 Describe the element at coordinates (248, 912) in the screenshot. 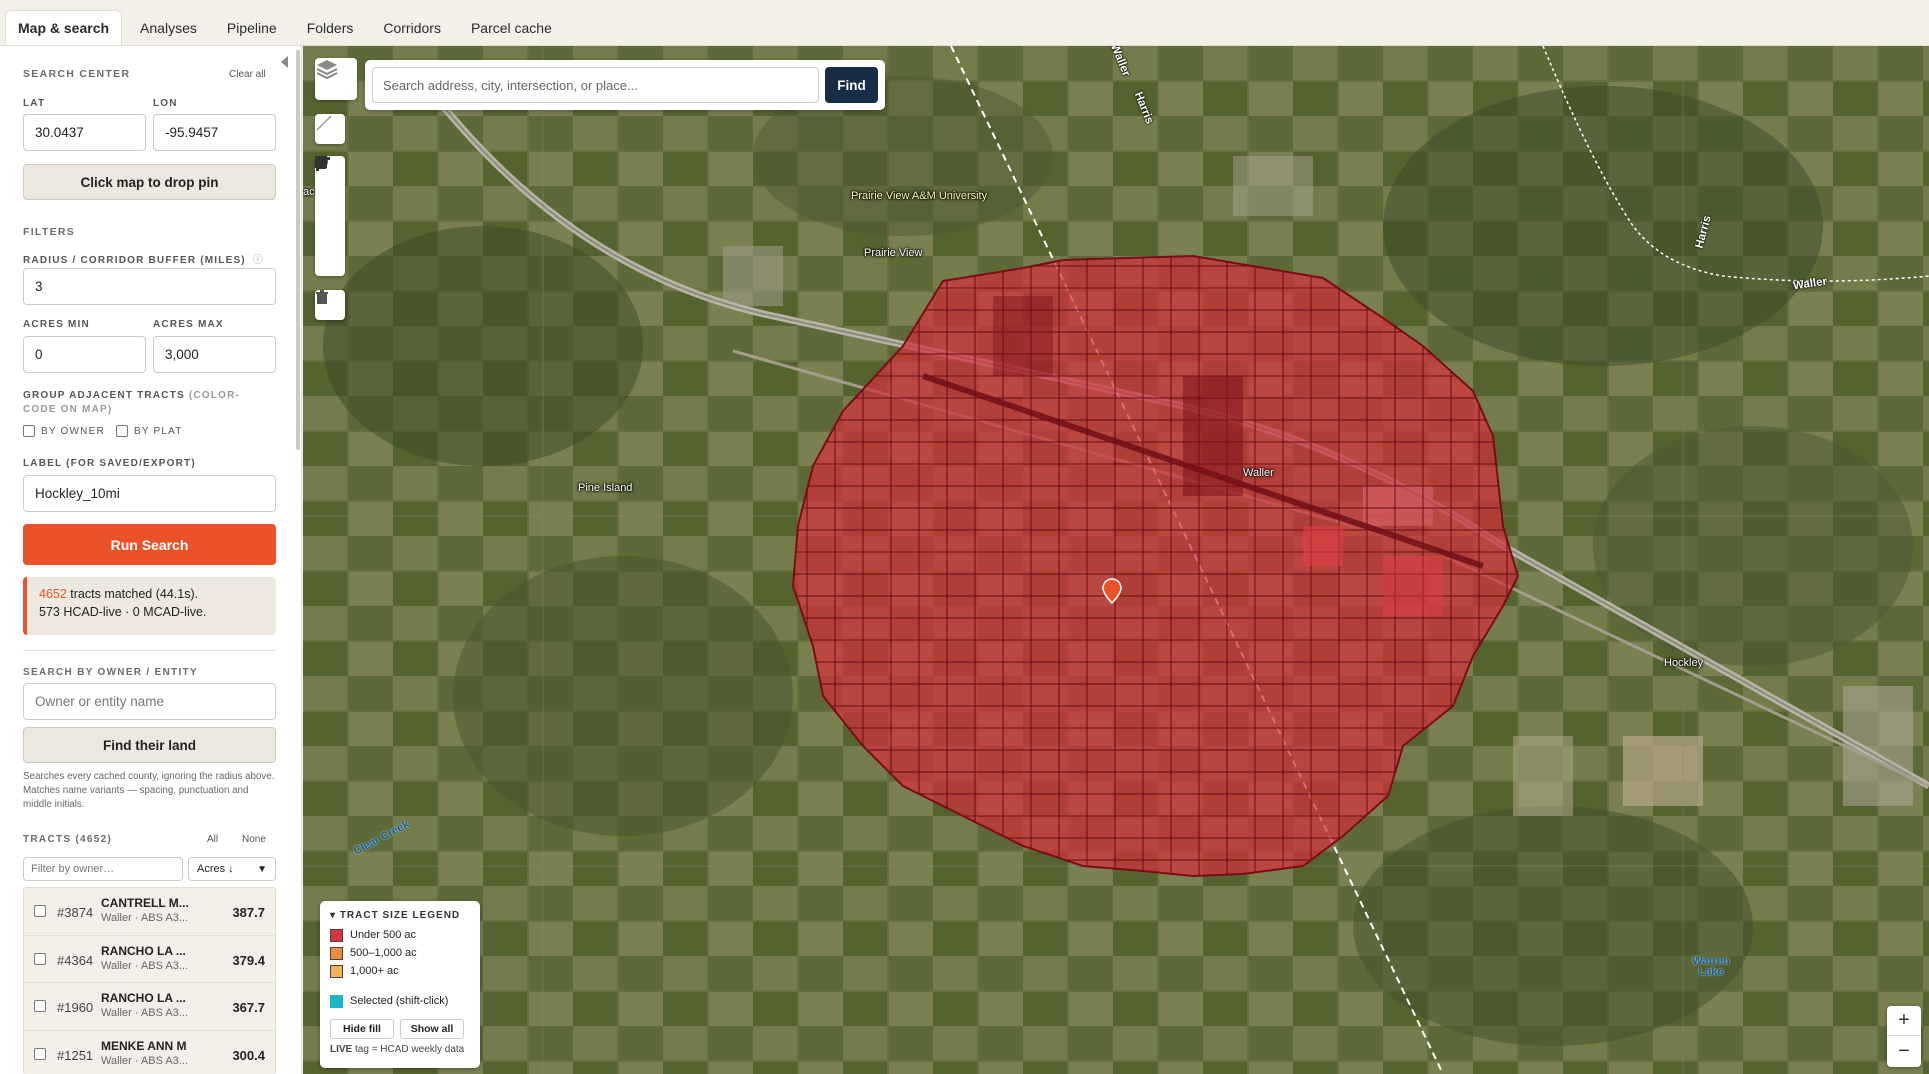

I see `tract-acres: 387.7` at that location.